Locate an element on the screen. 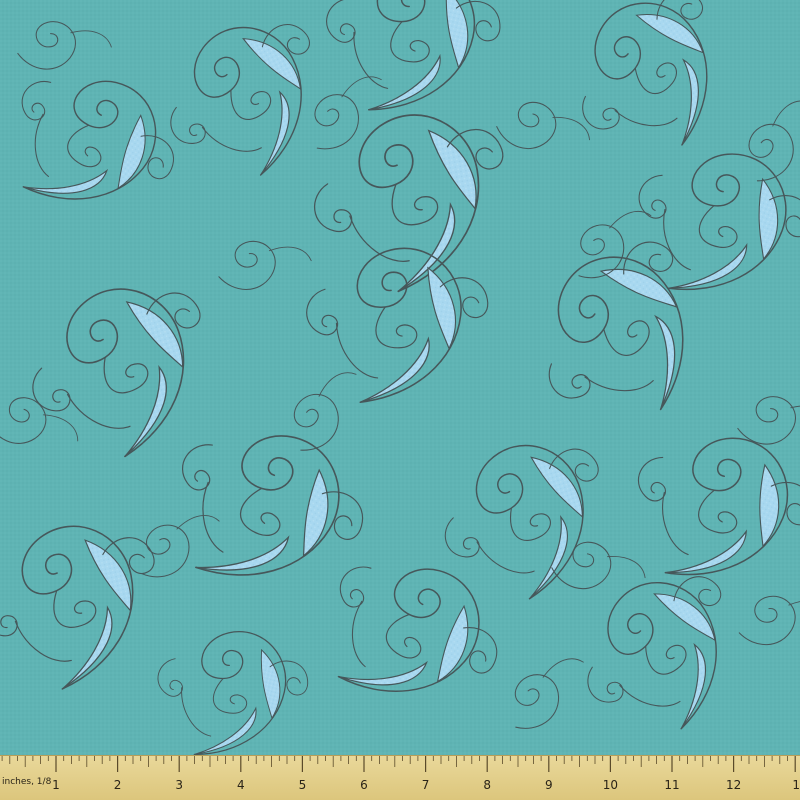 The height and width of the screenshot is (800, 800). ruler-number-9: 9 is located at coordinates (549, 785).